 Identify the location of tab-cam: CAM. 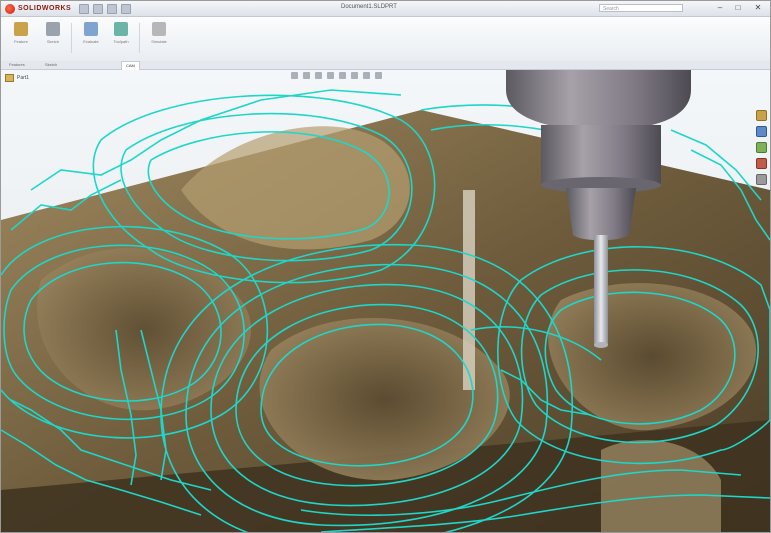
(130, 65).